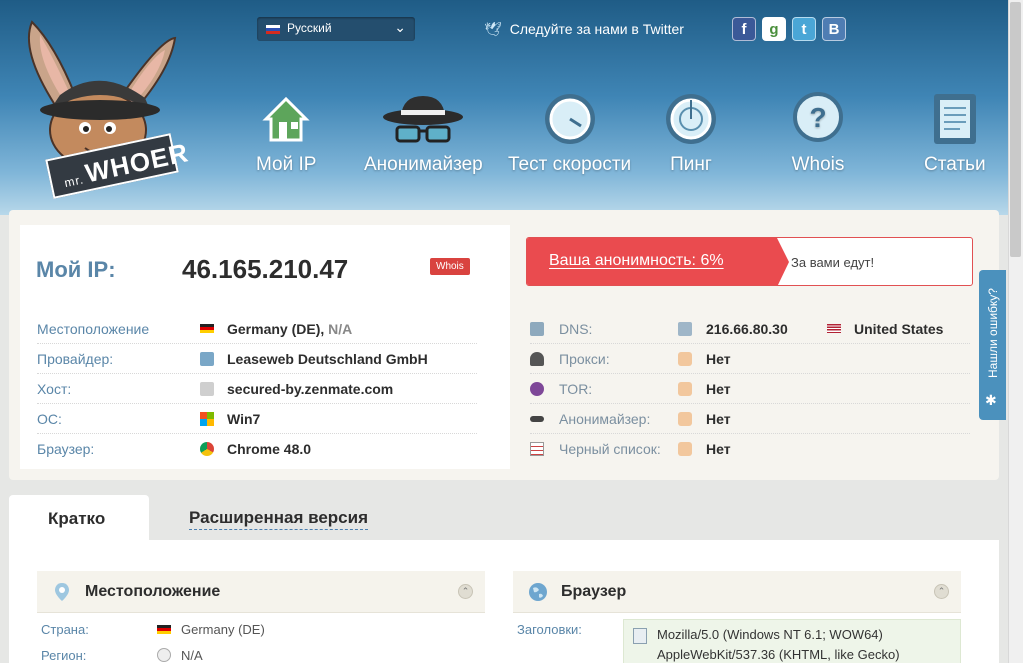  I want to click on language-value: Русский, so click(309, 28).